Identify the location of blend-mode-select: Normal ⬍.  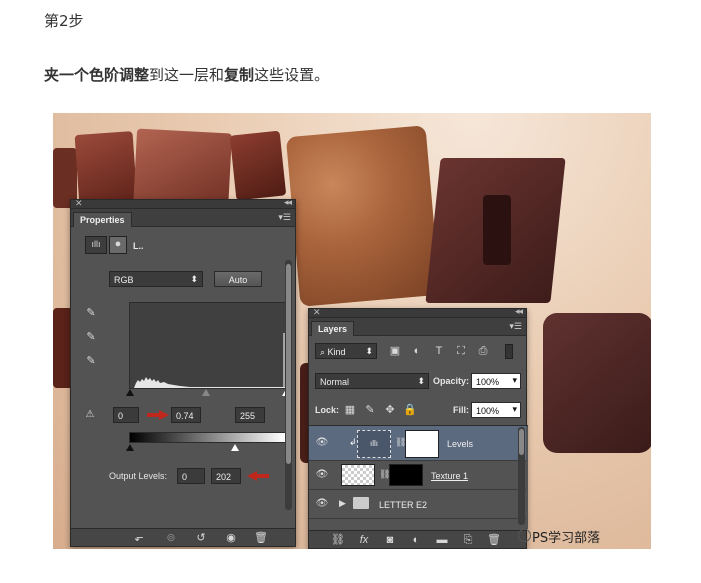
(372, 381).